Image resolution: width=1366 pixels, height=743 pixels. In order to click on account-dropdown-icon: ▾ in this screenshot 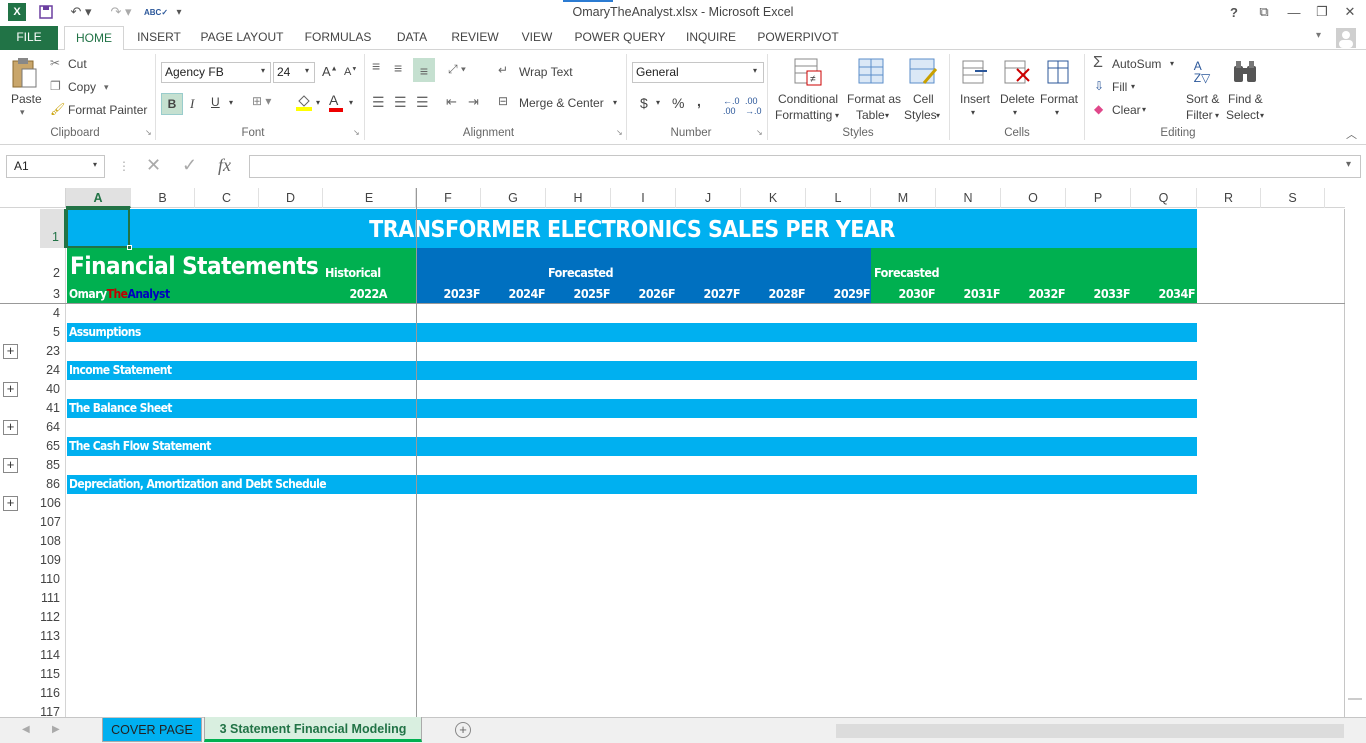, I will do `click(1323, 37)`.